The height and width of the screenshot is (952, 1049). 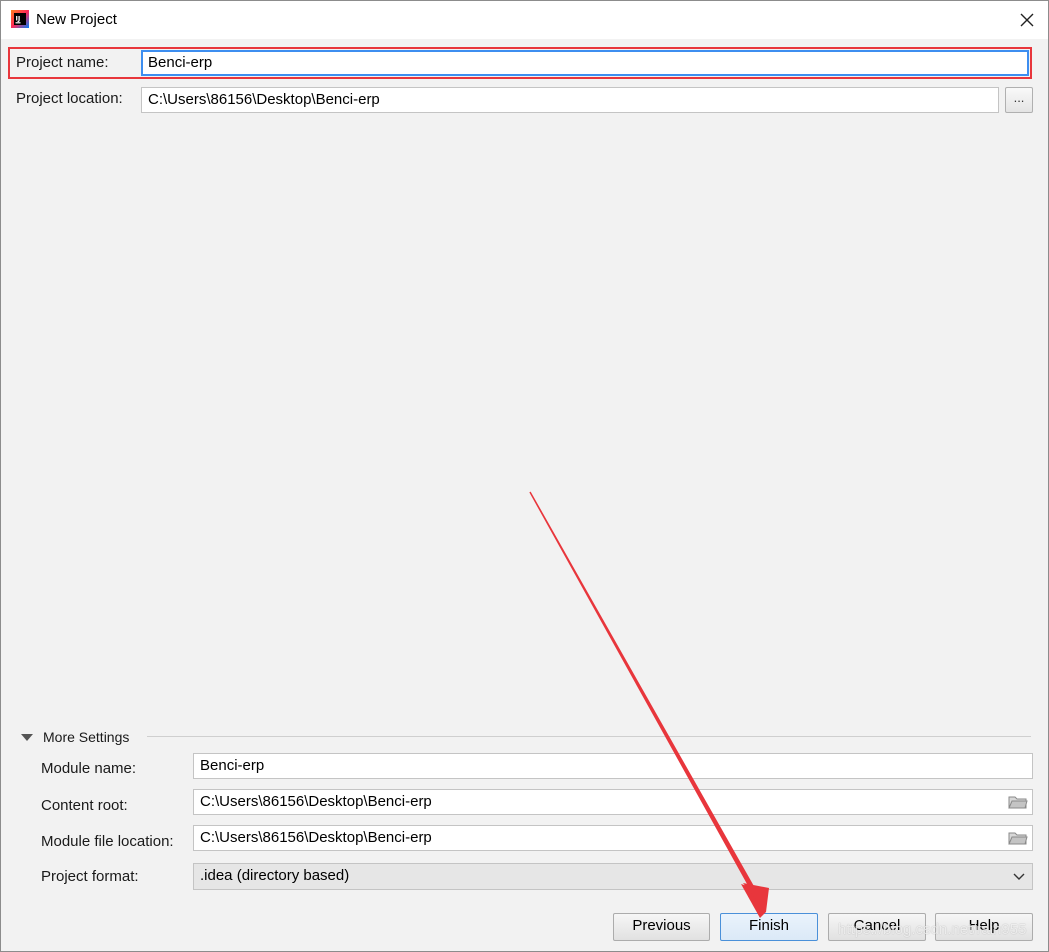 I want to click on module-file-location-input: C:\Users\86156\Desktop\Benci-erp, so click(x=613, y=838).